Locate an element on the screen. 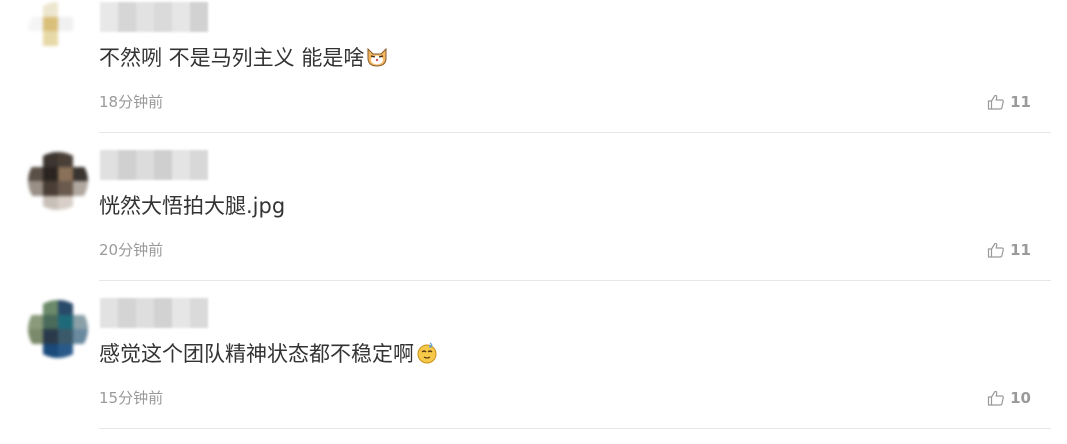 This screenshot has height=444, width=1067. comment-text: 感觉这个团队精神状态都不稳定啊 is located at coordinates (268, 354).